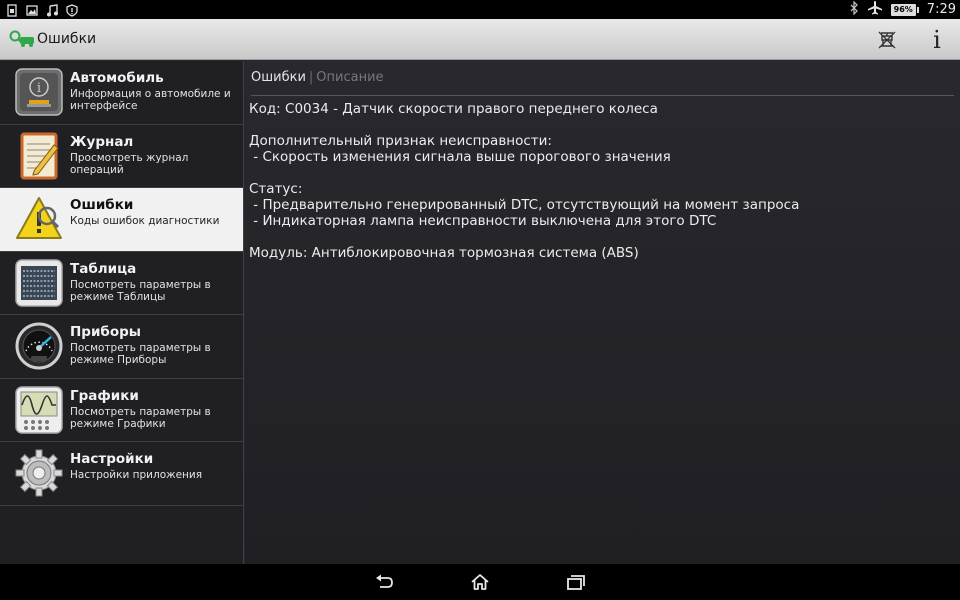 This screenshot has height=600, width=960. Describe the element at coordinates (32, 9) in the screenshot. I see `image-notification-icon` at that location.